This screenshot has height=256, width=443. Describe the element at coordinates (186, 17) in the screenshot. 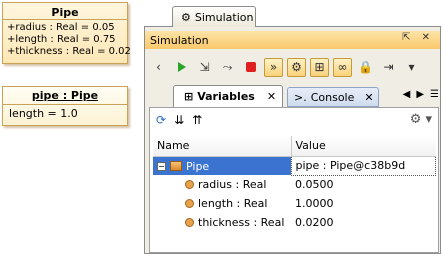

I see `gear-icon: ⚙` at that location.